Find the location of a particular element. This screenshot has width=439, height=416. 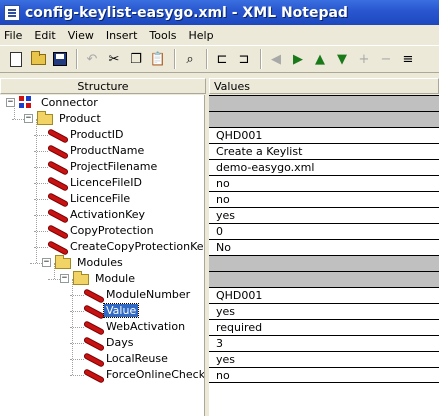

tree-node-label: LocalReuse is located at coordinates (137, 358).